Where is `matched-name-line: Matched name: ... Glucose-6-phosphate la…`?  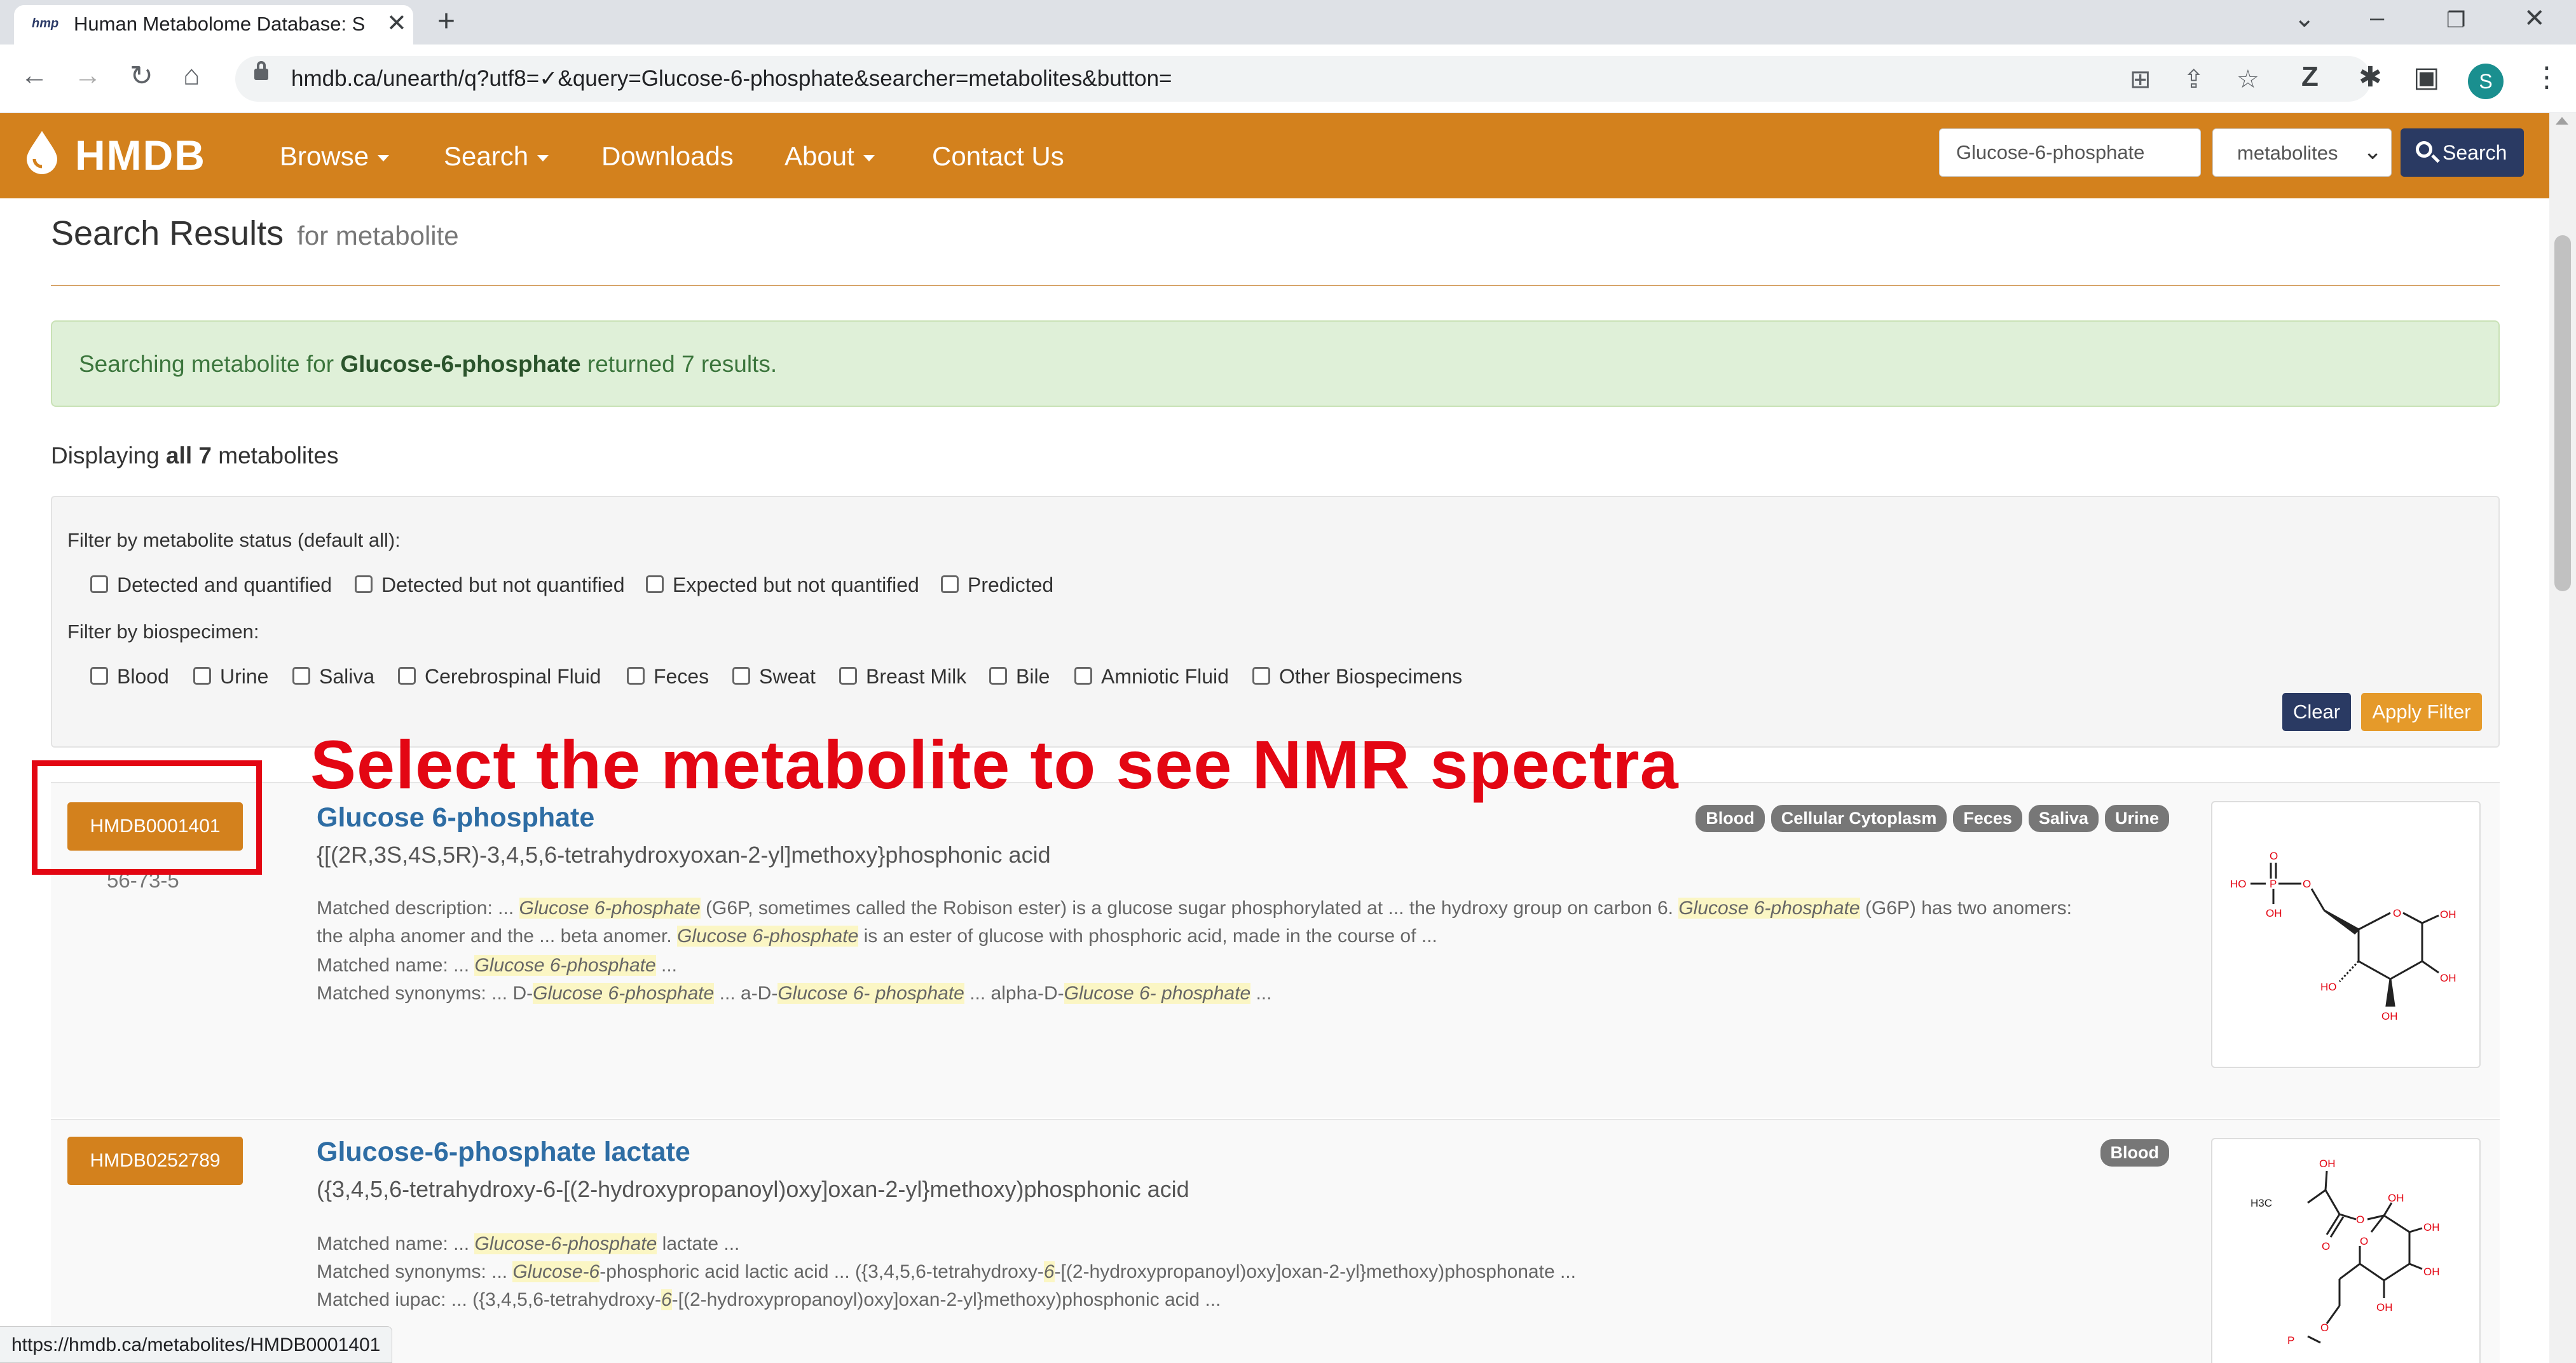 matched-name-line: Matched name: ... Glucose-6-phosphate la… is located at coordinates (528, 1243).